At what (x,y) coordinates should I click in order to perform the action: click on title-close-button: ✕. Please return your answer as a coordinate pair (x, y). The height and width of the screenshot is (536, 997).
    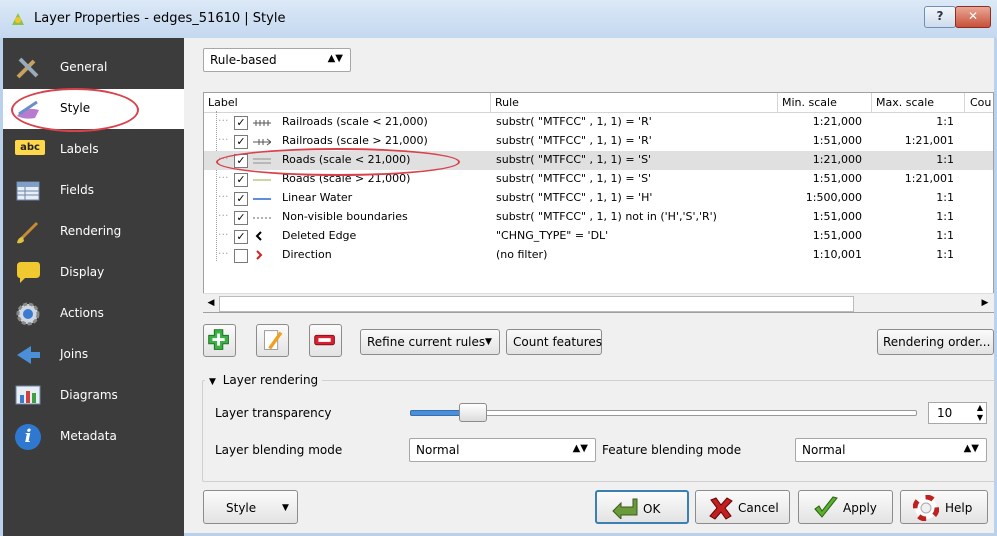
    Looking at the image, I should click on (973, 17).